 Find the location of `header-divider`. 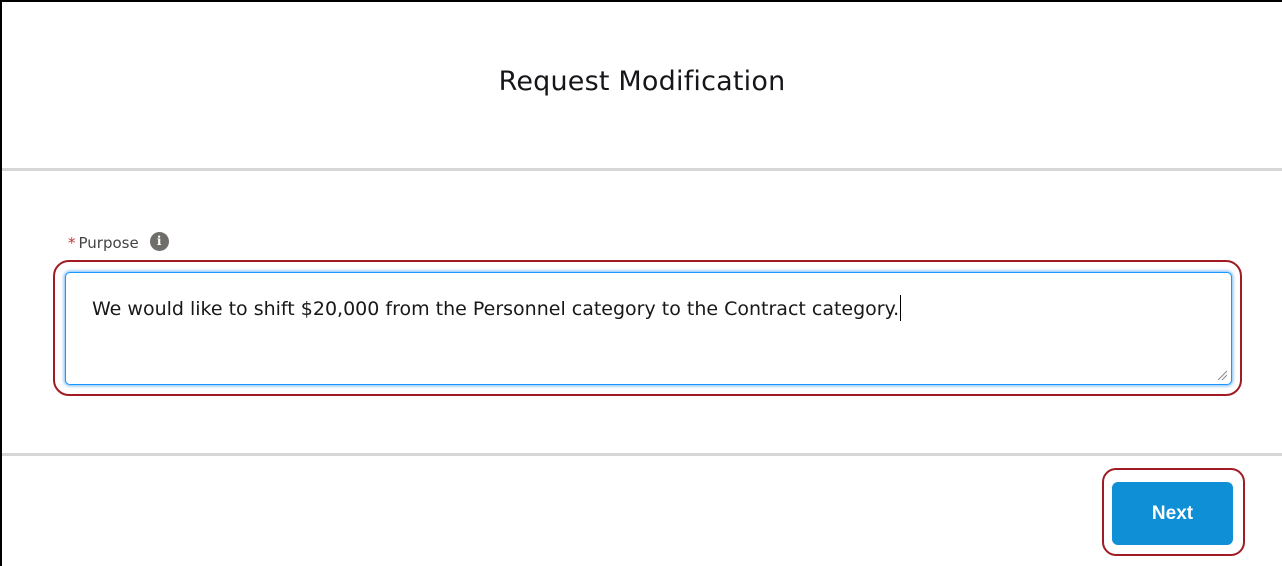

header-divider is located at coordinates (642, 169).